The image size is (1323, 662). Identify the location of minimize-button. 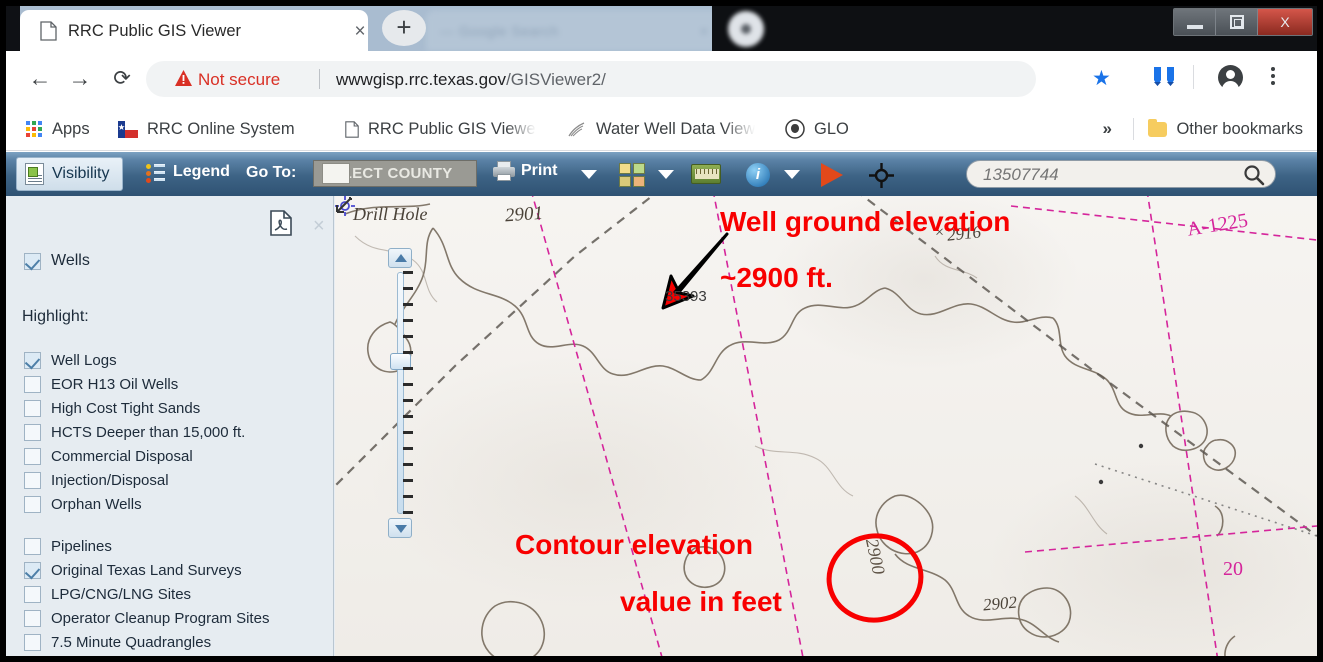
(1195, 22).